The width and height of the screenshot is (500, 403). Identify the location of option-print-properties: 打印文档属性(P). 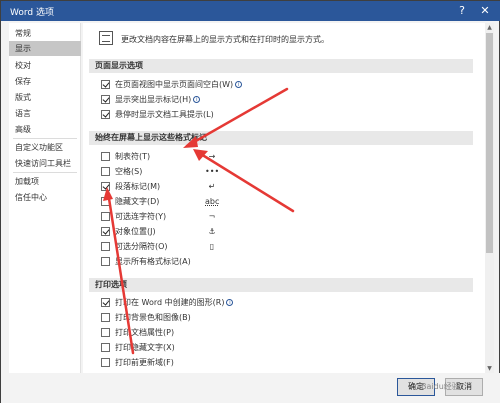
(251, 333).